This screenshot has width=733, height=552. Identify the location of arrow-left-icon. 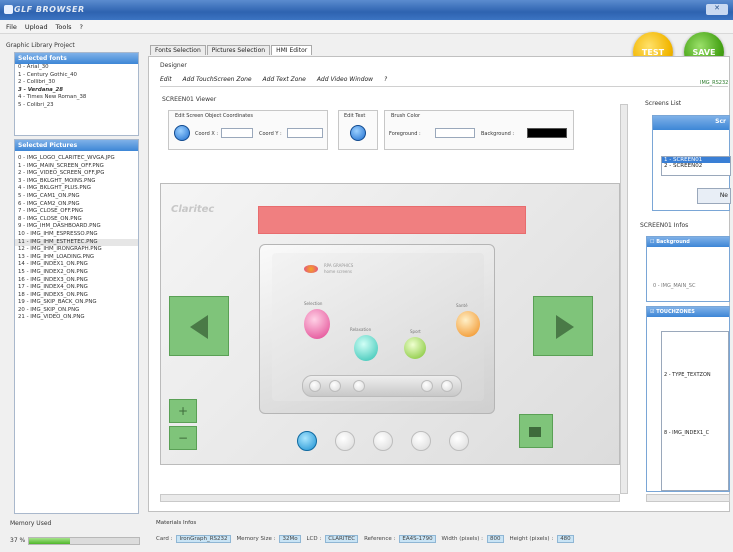
(199, 327).